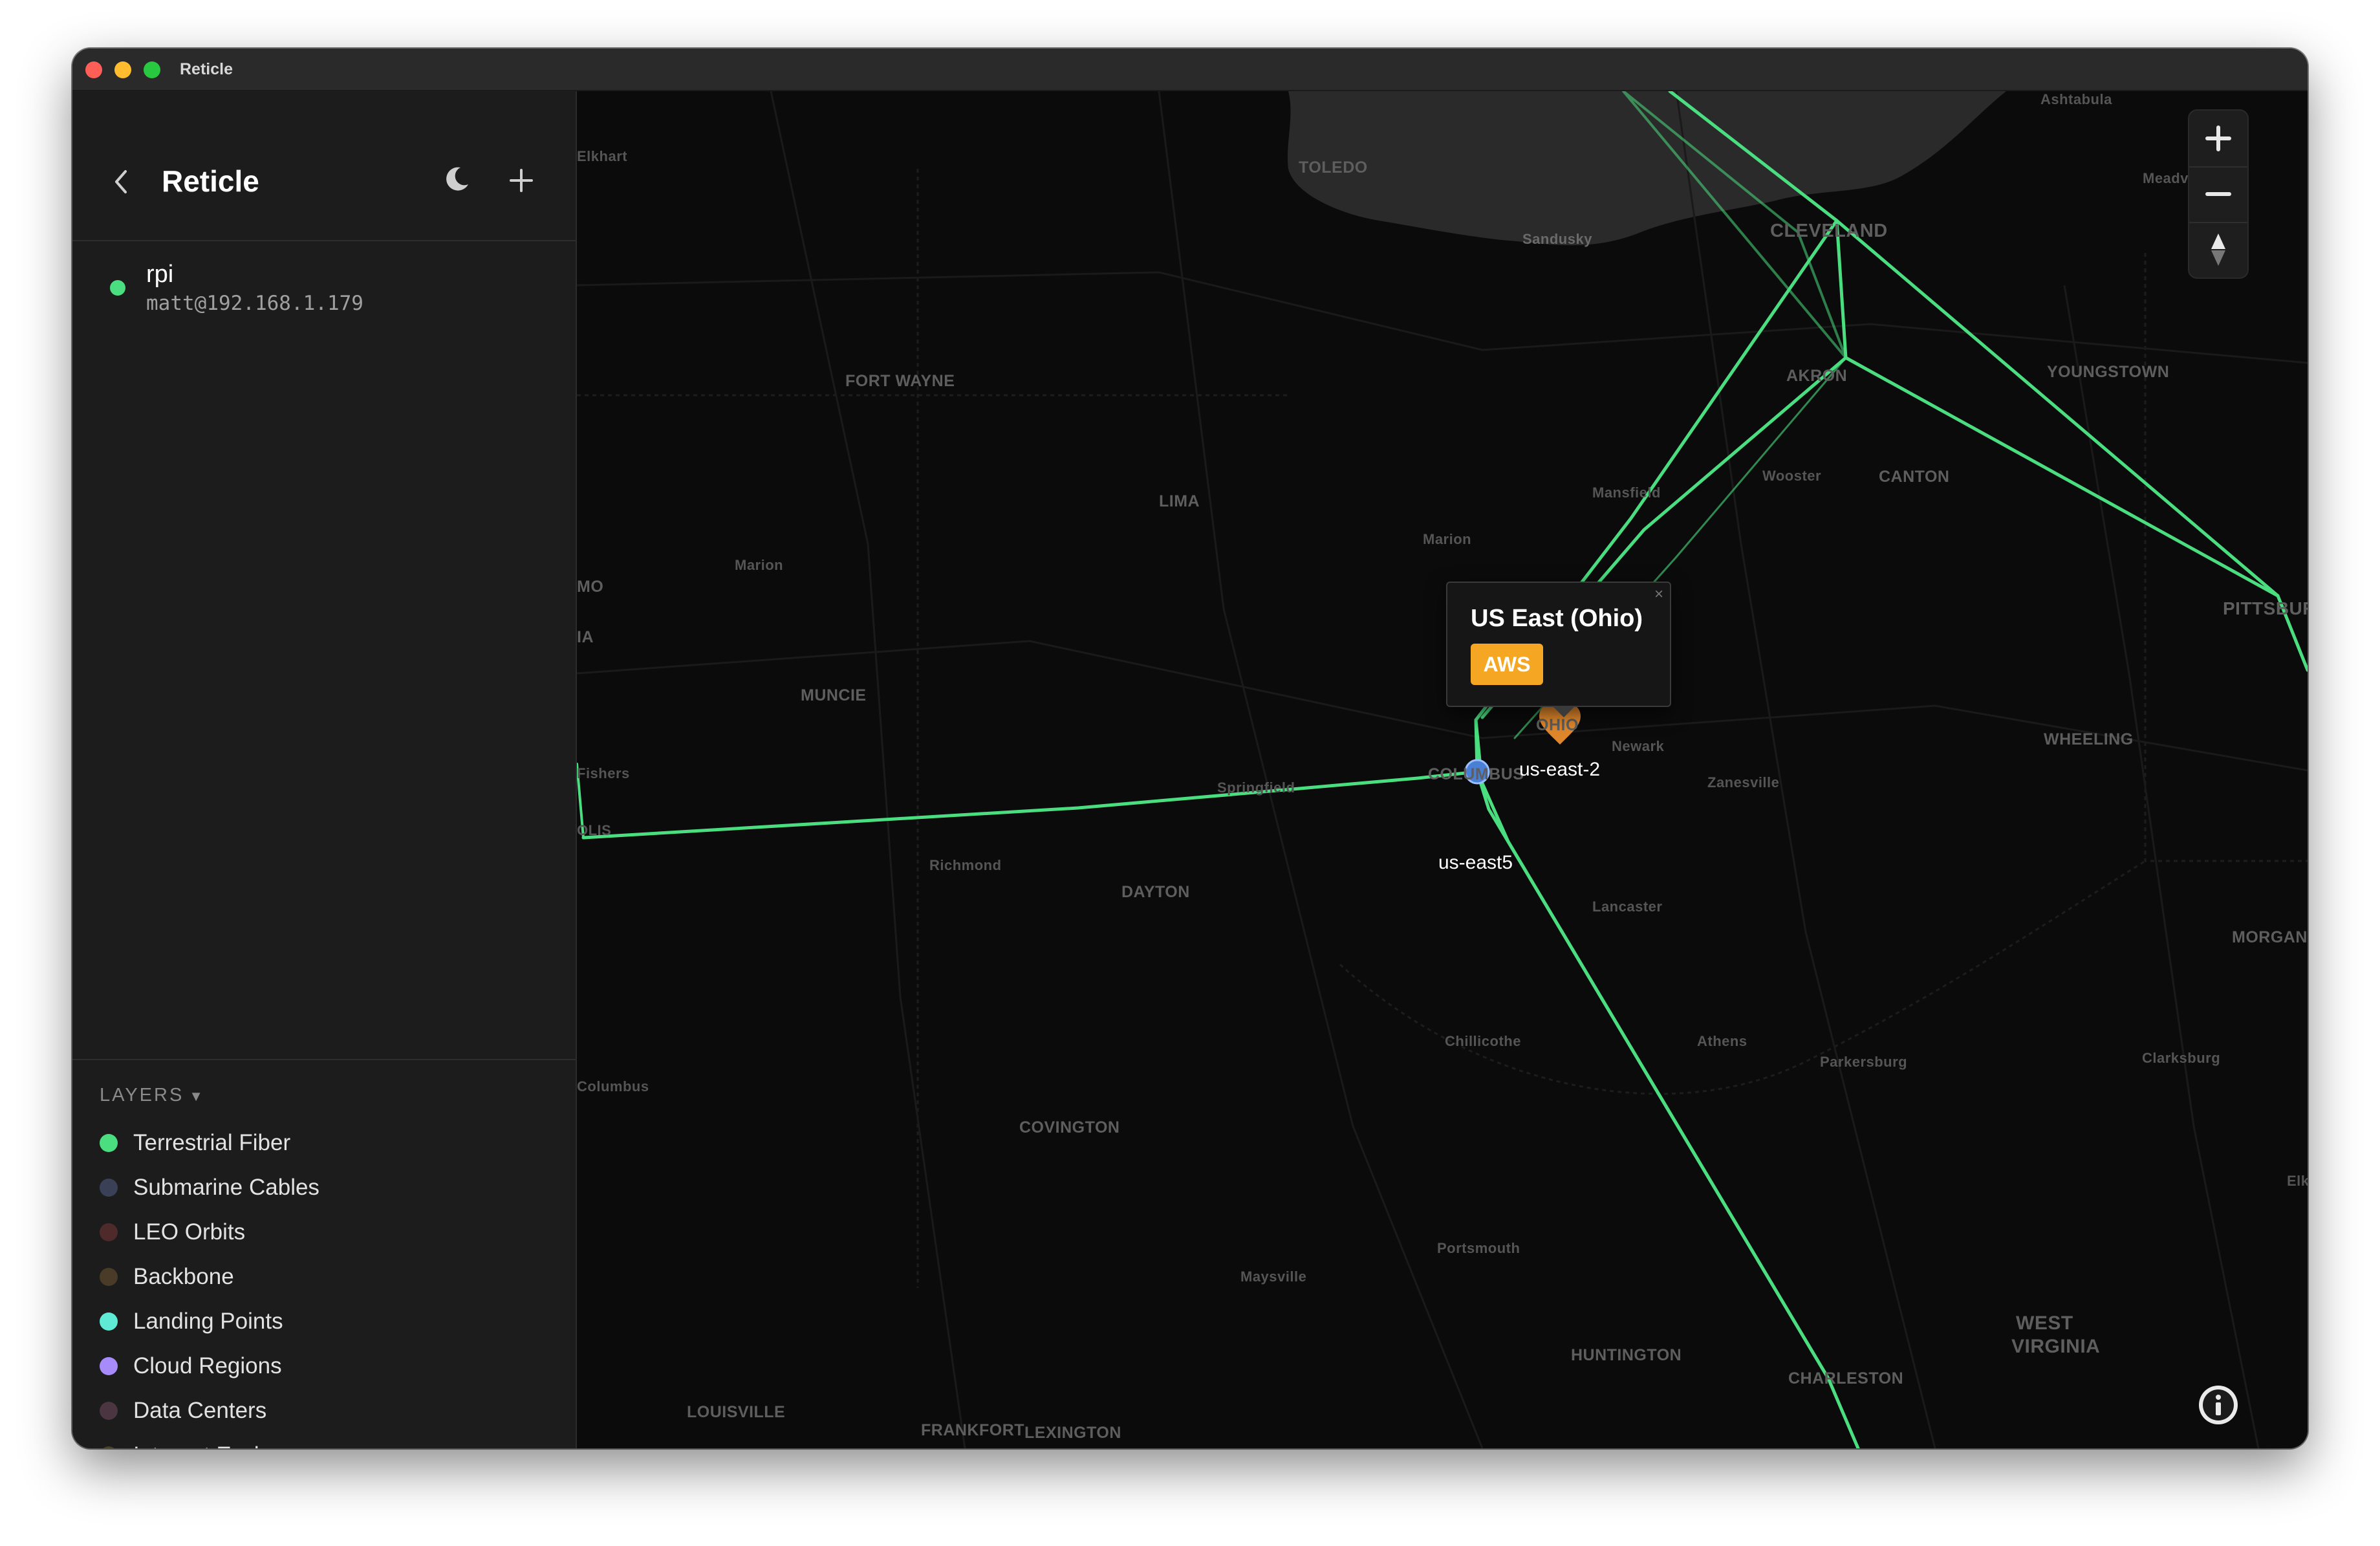 The width and height of the screenshot is (2380, 1546). Describe the element at coordinates (93, 69) in the screenshot. I see `close-window-button` at that location.